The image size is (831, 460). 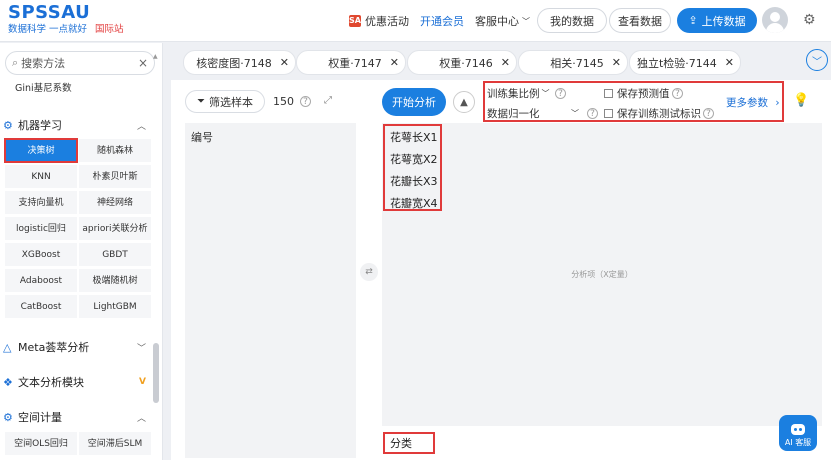 I want to click on warning-triangle-icon: ▲, so click(x=464, y=102).